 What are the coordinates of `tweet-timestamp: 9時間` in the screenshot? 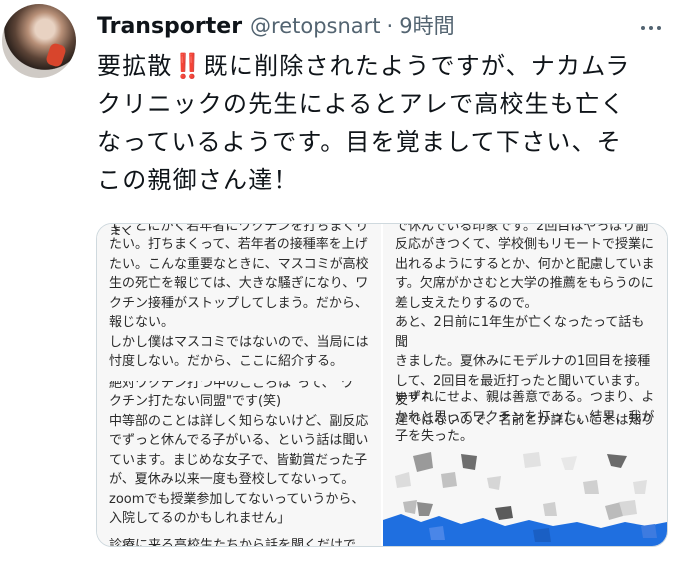 It's located at (426, 25).